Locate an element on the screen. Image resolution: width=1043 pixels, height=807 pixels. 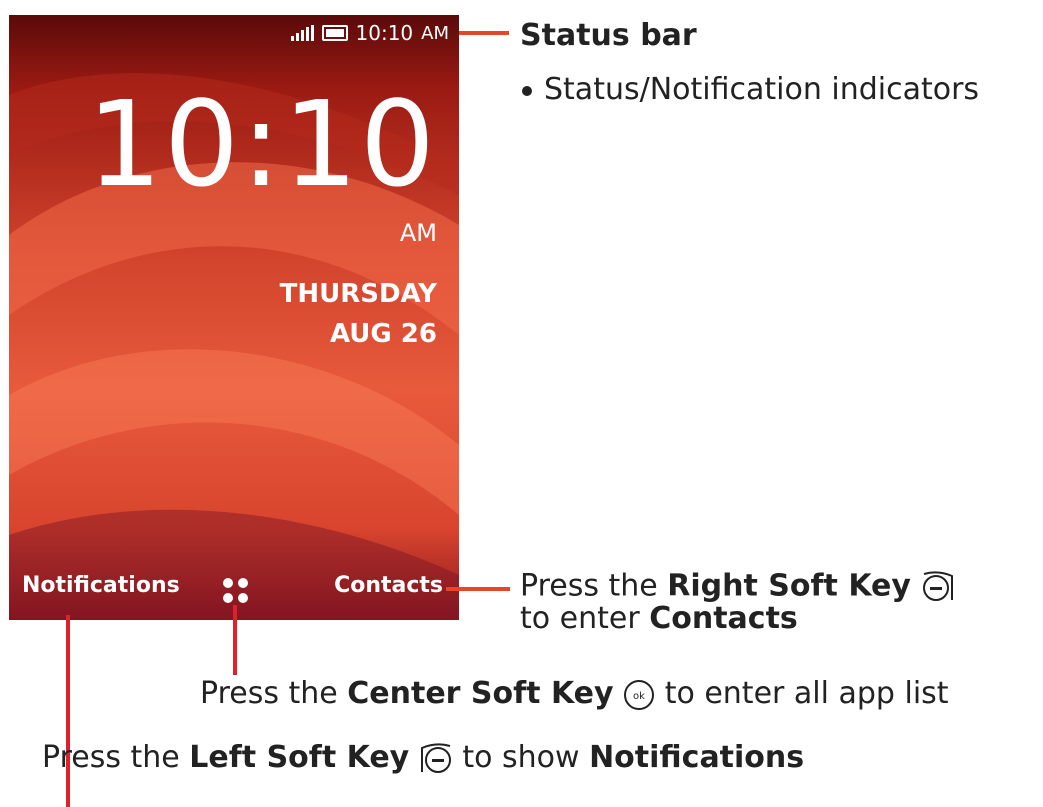
right-soft-key-label: Contacts is located at coordinates (388, 585).